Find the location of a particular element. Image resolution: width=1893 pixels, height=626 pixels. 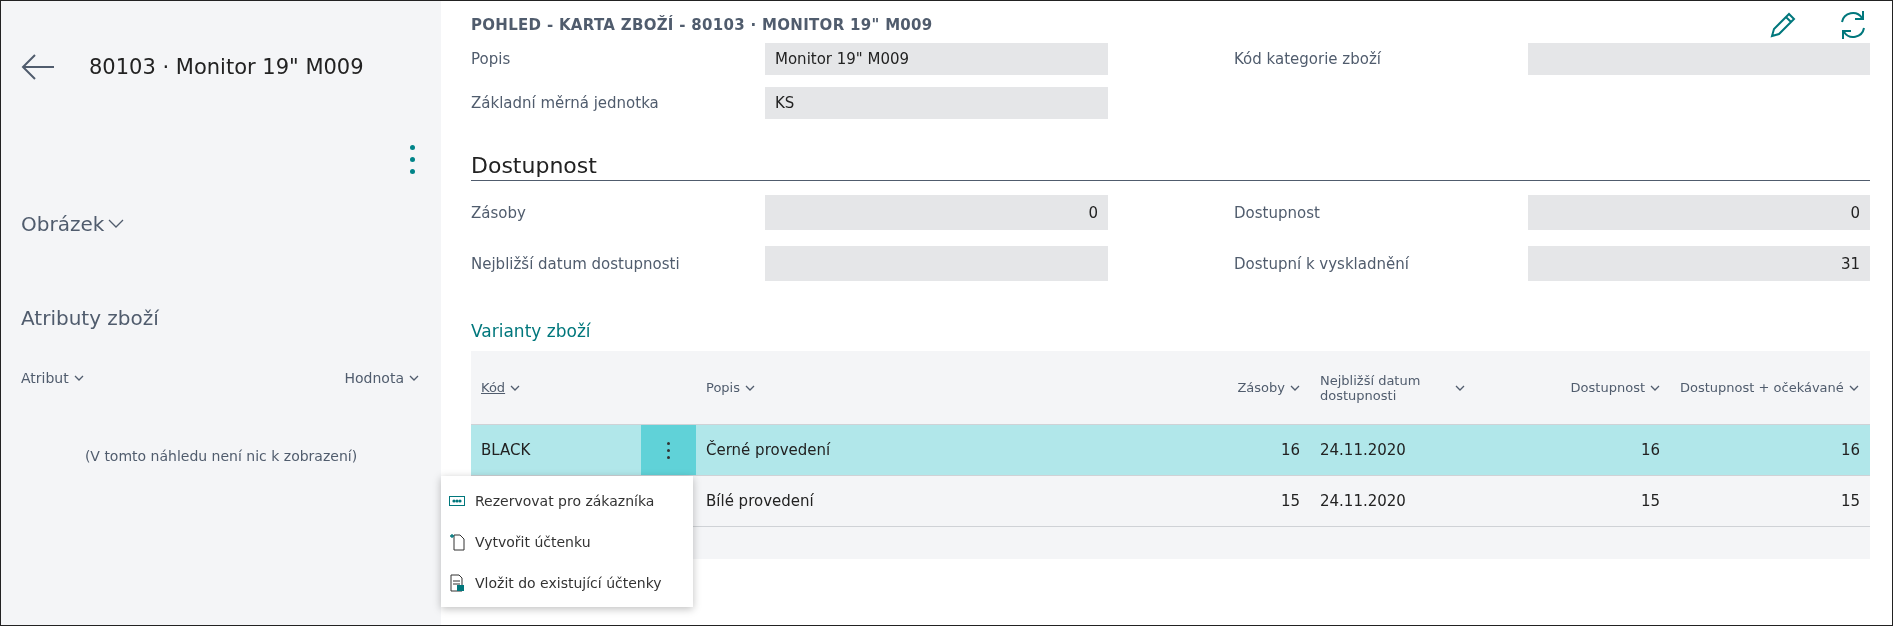

table-cell: Černé provedení is located at coordinates (948, 450).